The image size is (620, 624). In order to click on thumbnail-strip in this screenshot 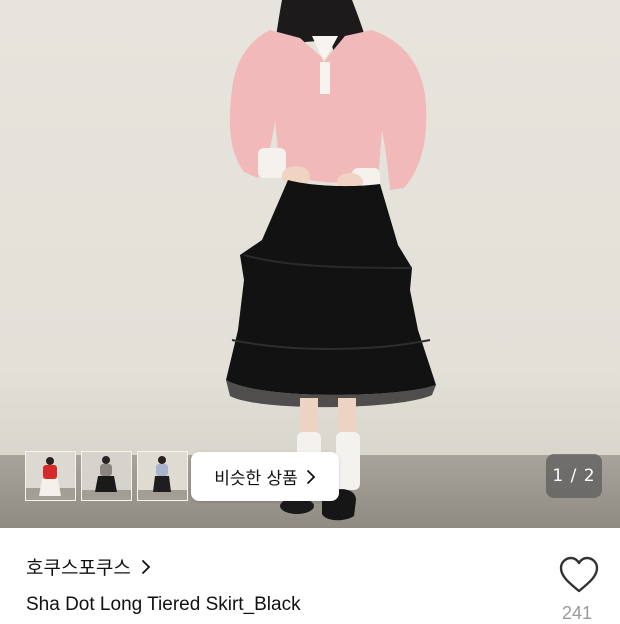, I will do `click(106, 476)`.